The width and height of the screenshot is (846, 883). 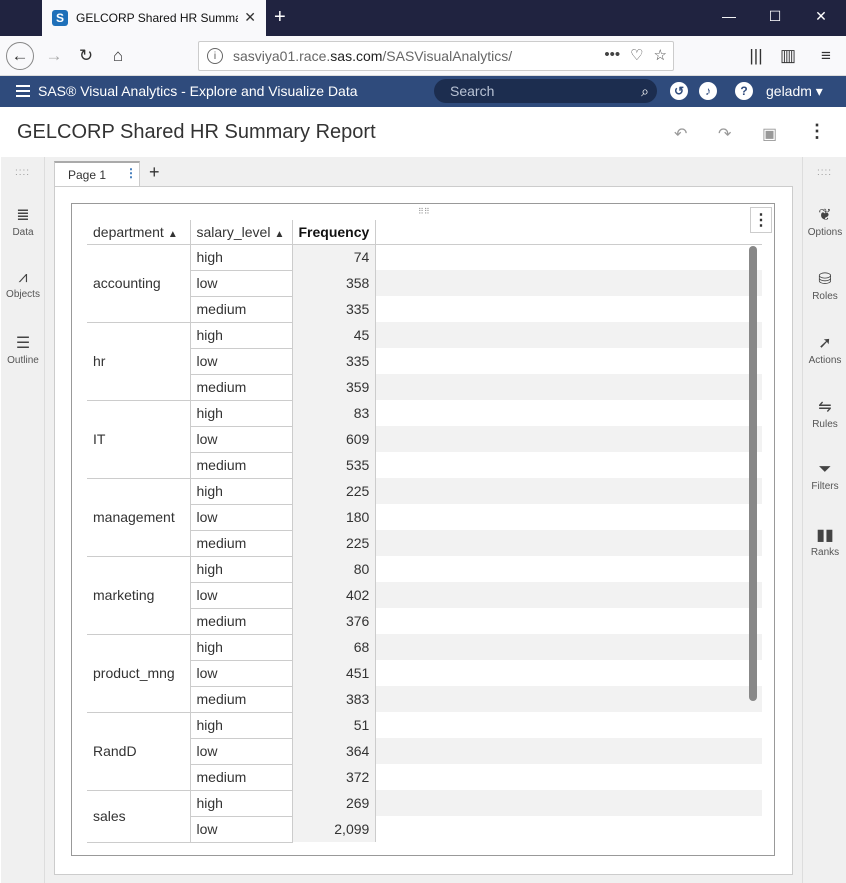 I want to click on frequency-header: Frequency, so click(x=334, y=232).